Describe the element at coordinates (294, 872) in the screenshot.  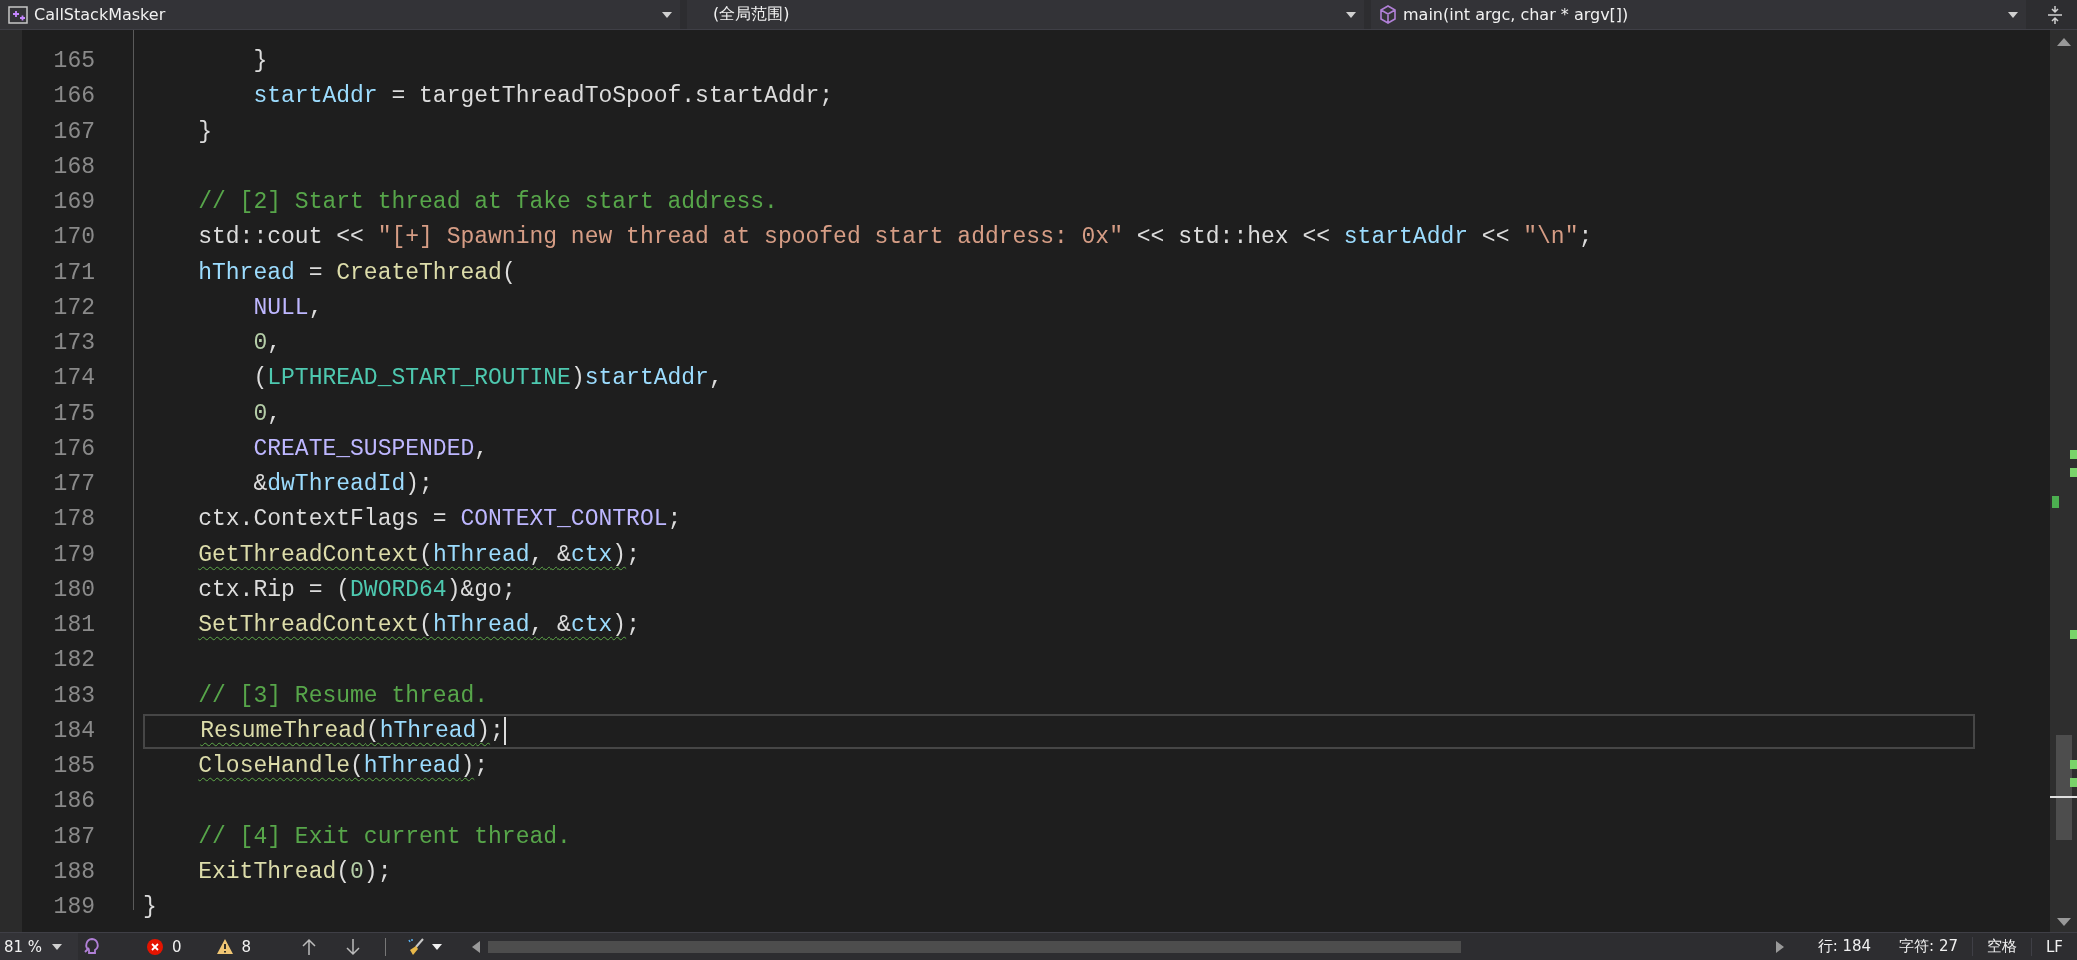
I see `code-line: ExitThread(0);` at that location.